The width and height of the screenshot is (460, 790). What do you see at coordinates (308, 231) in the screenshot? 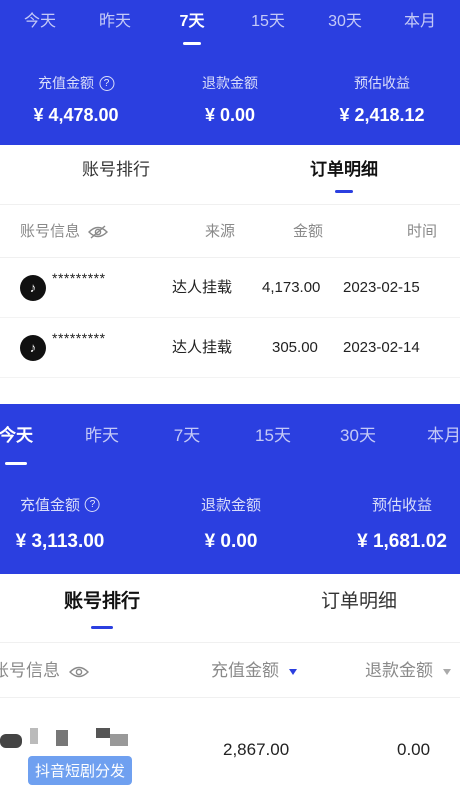
I see `col-amount: 金额` at bounding box center [308, 231].